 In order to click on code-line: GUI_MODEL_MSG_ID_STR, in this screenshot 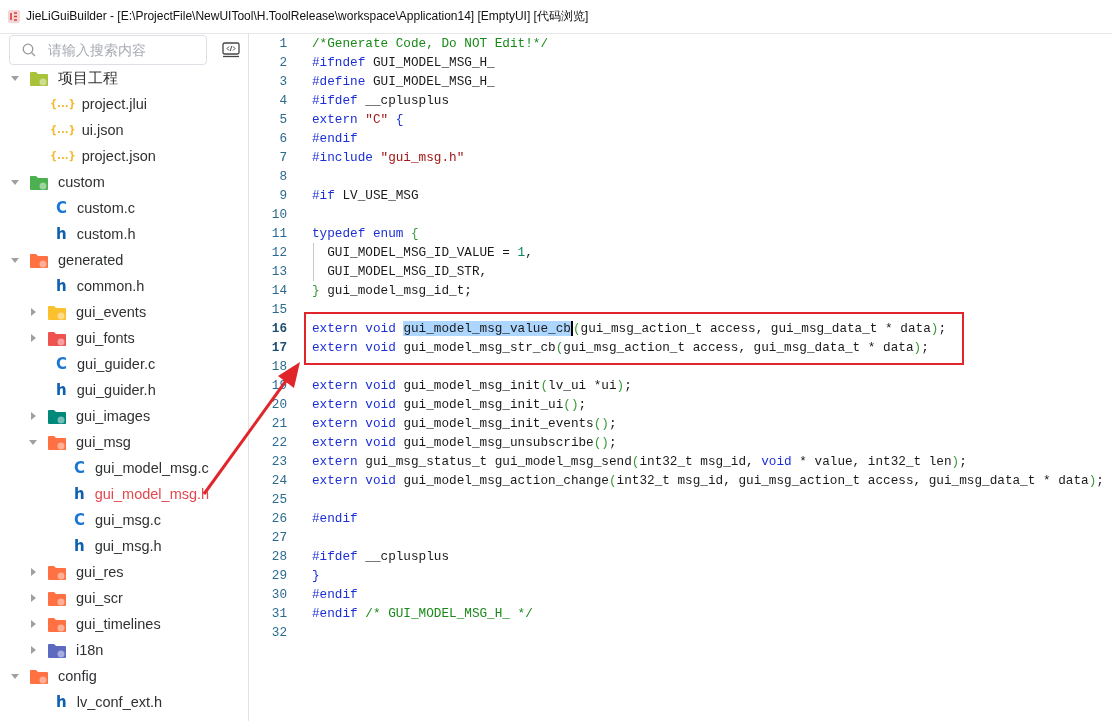, I will do `click(400, 271)`.